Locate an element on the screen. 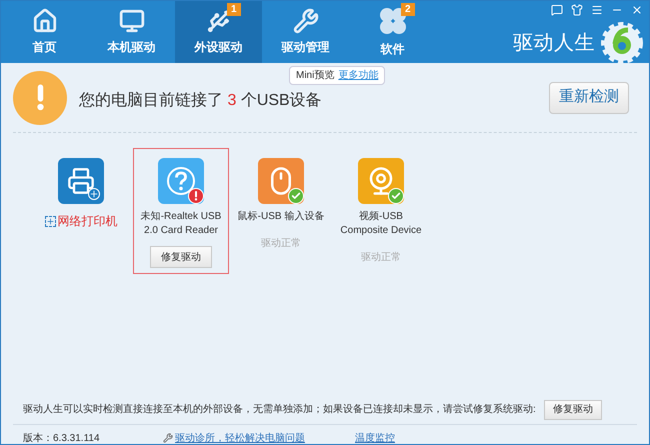 This screenshot has height=445, width=650. home-icon is located at coordinates (45, 21).